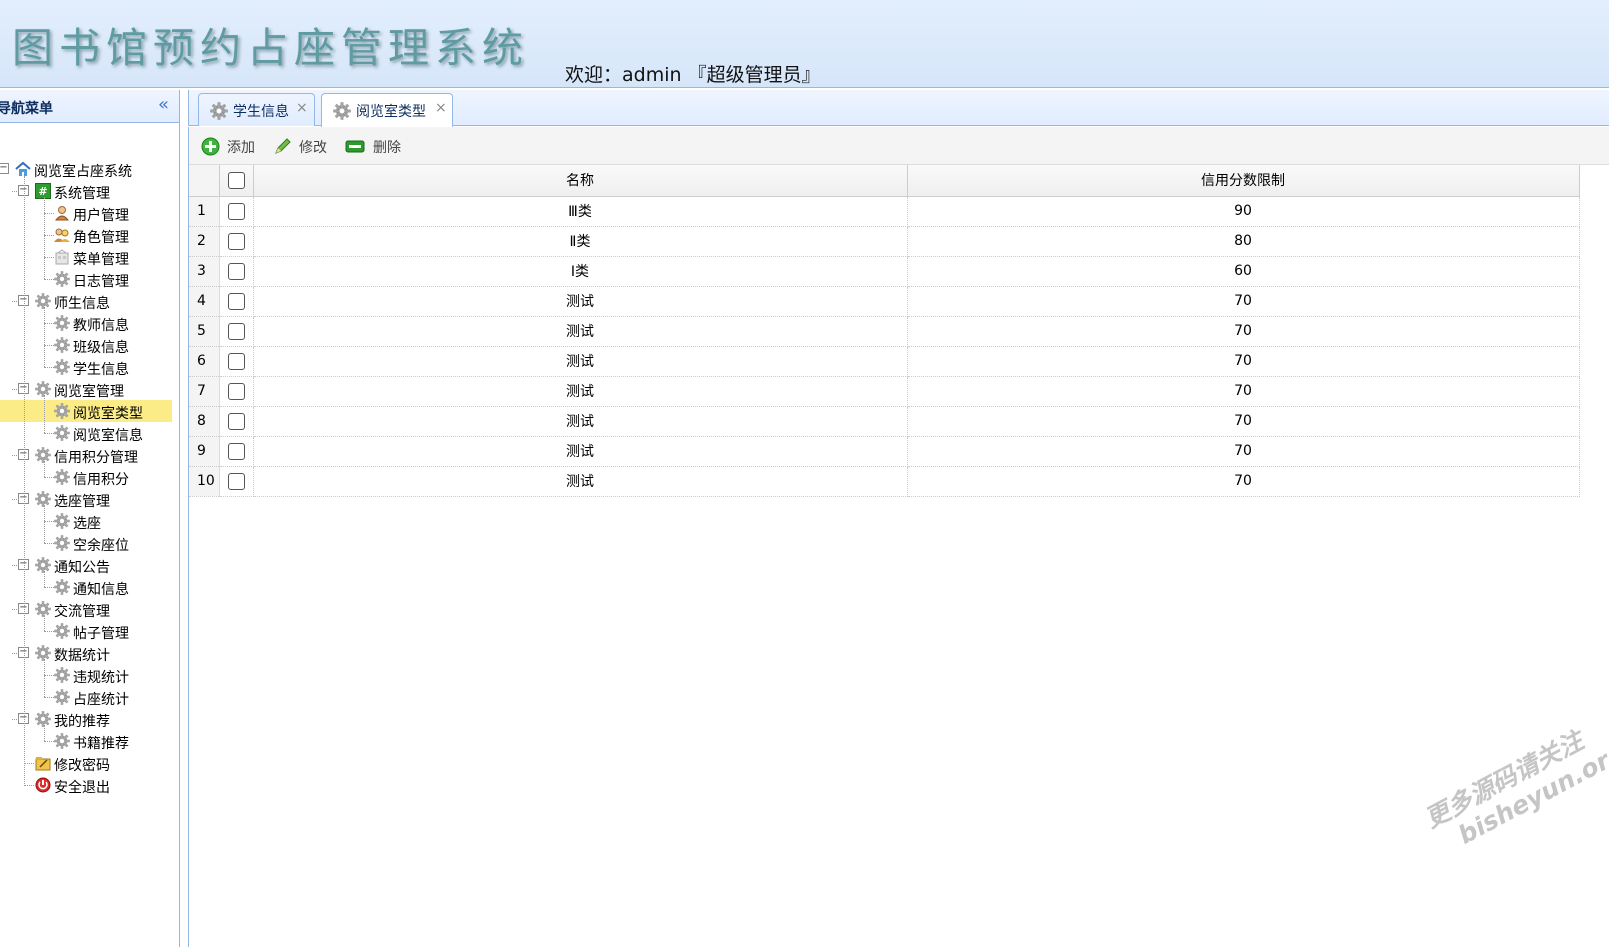 The width and height of the screenshot is (1609, 947). Describe the element at coordinates (101, 348) in the screenshot. I see `tree-node-label: 班级信息` at that location.